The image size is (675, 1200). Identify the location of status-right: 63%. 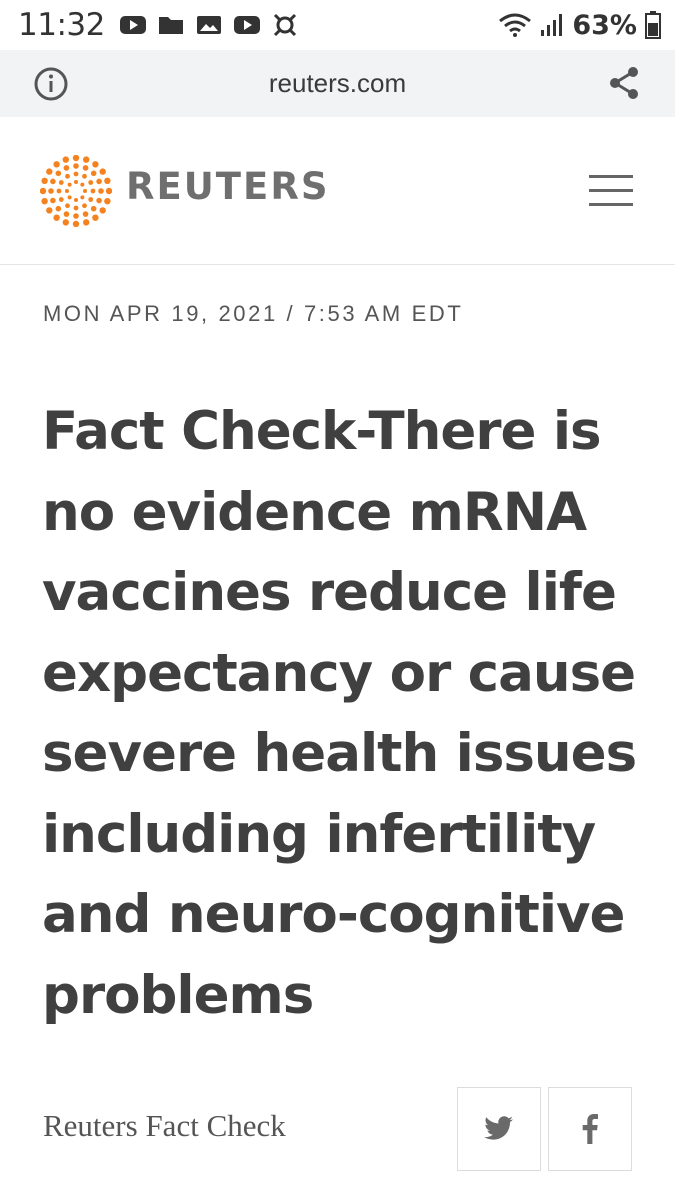
(579, 25).